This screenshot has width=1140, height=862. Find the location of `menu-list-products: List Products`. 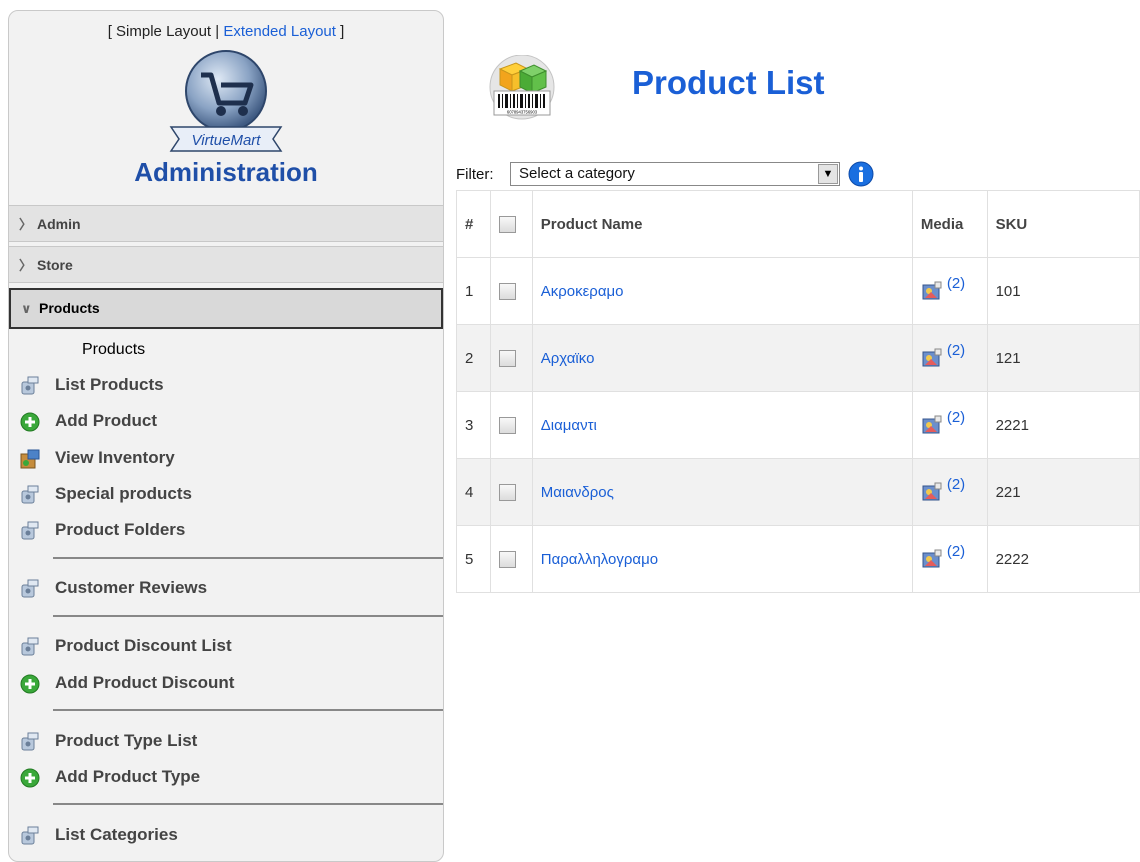

menu-list-products: List Products is located at coordinates (229, 385).